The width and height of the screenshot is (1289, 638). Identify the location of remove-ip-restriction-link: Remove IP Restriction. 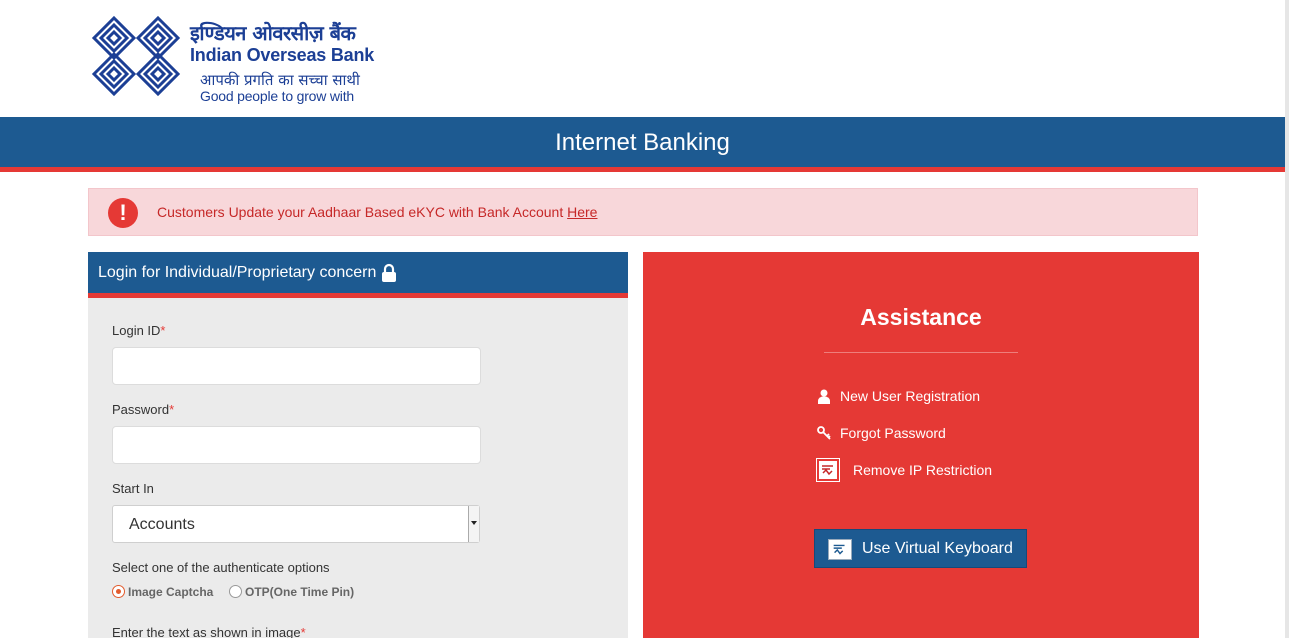
(922, 470).